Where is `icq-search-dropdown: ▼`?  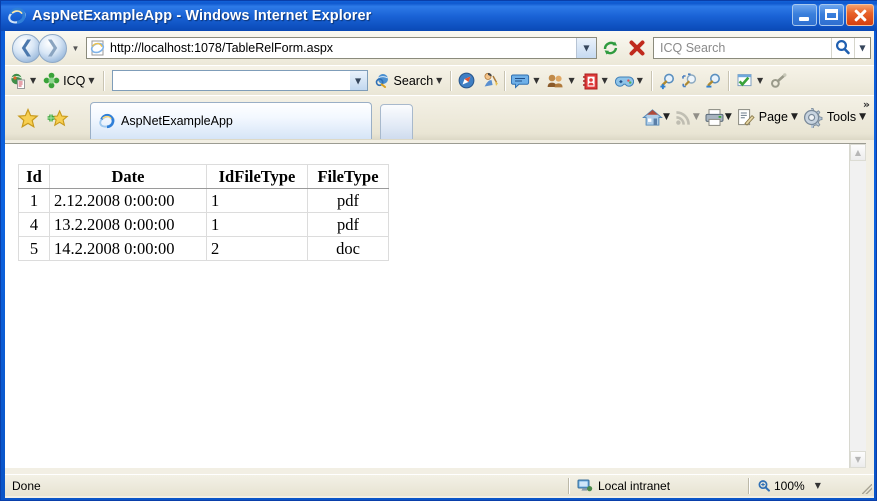 icq-search-dropdown: ▼ is located at coordinates (358, 80).